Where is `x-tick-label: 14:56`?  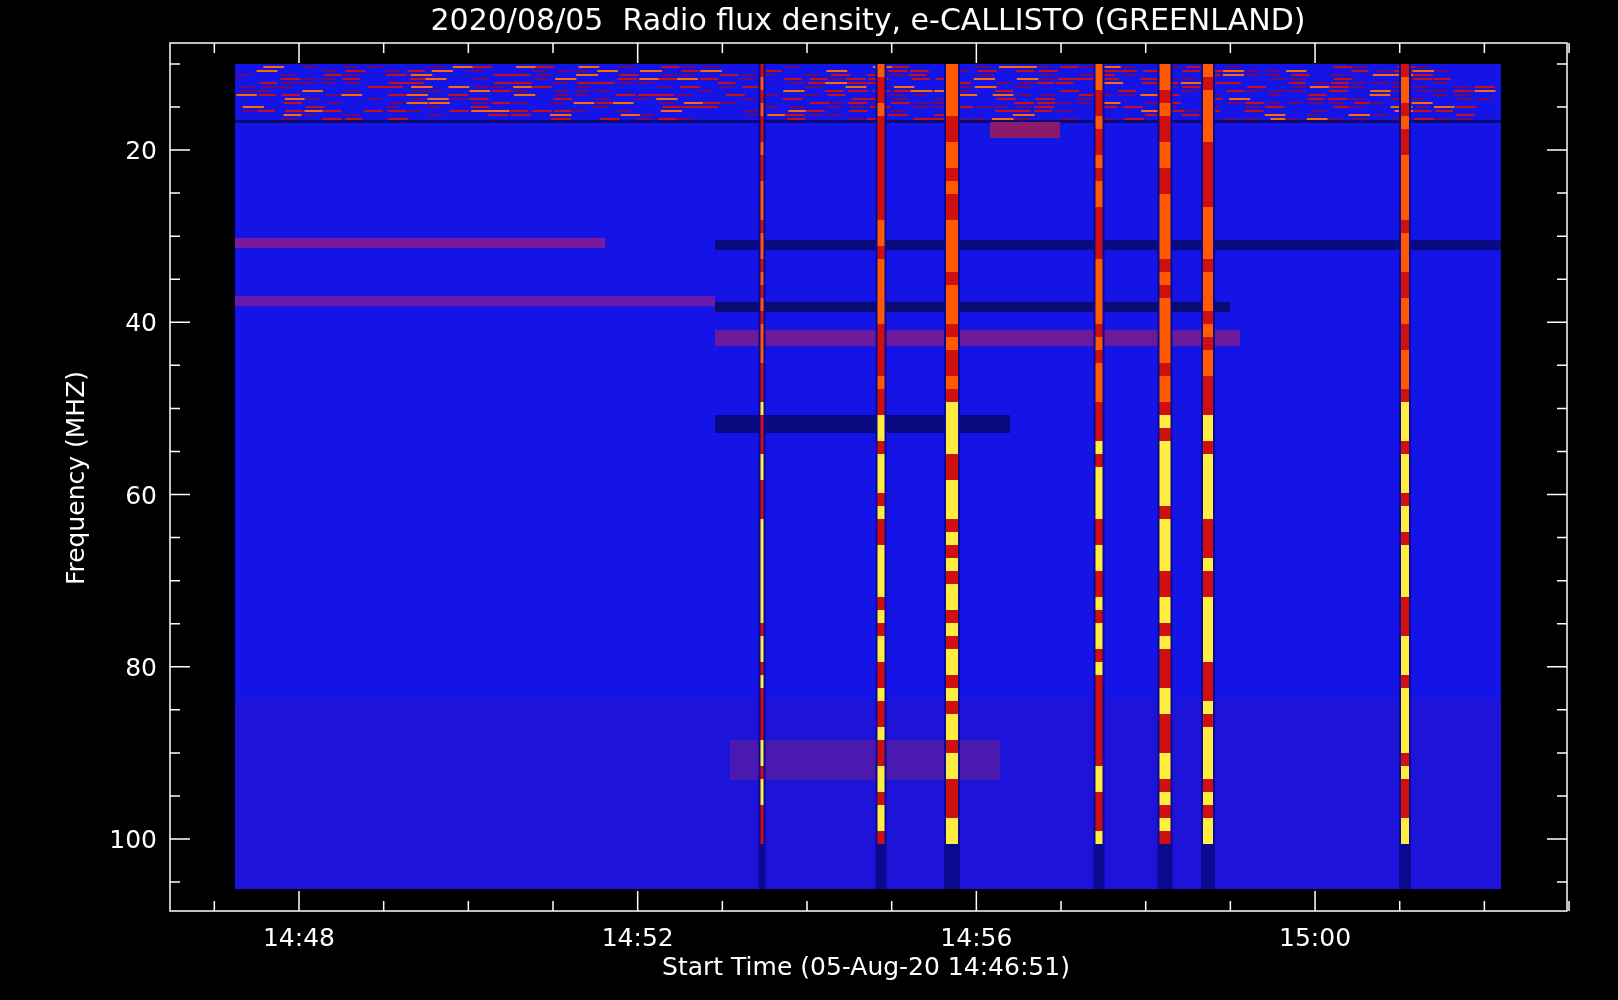
x-tick-label: 14:56 is located at coordinates (976, 937).